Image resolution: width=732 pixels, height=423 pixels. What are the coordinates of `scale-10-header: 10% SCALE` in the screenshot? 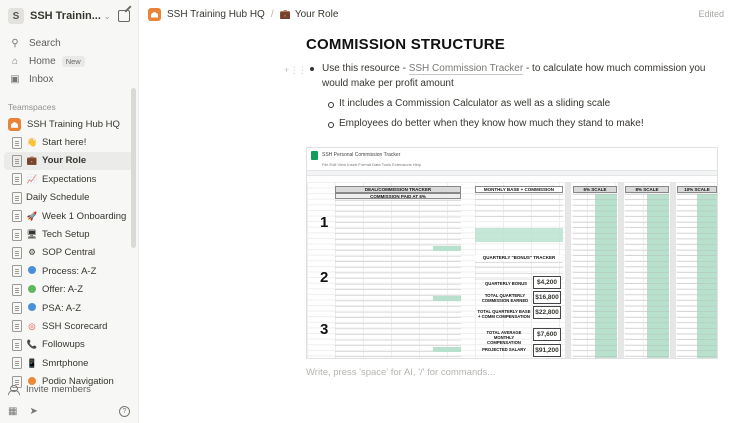 It's located at (697, 189).